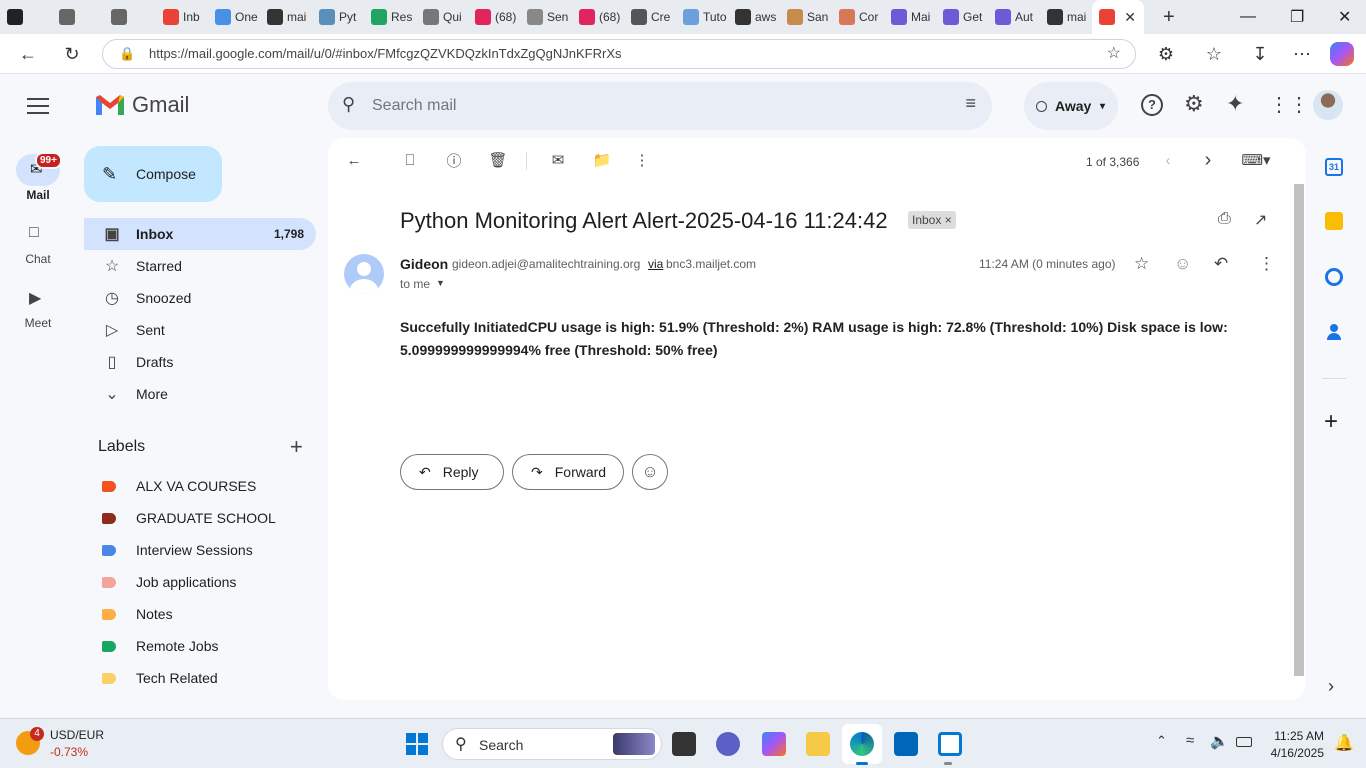 The height and width of the screenshot is (768, 1366). I want to click on add-label-icon: +, so click(296, 447).